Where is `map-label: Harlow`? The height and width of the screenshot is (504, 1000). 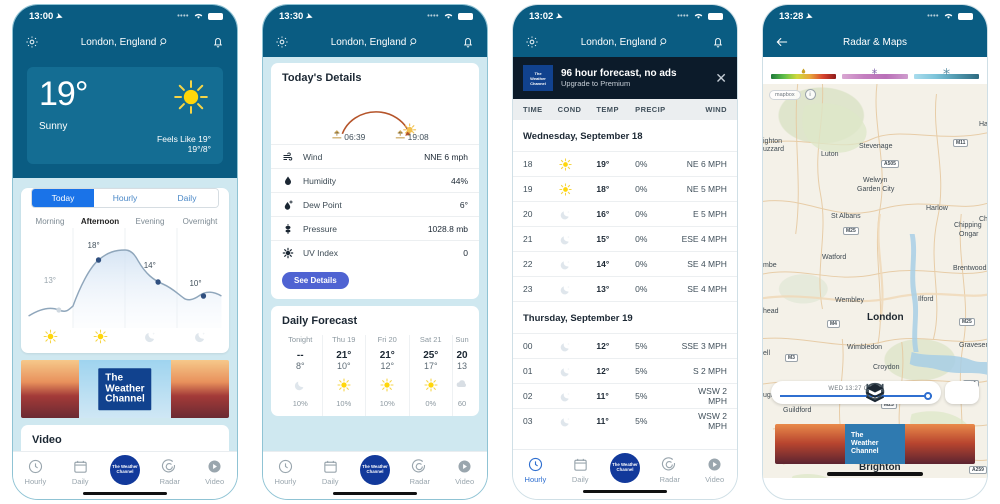
map-label: Harlow is located at coordinates (937, 208).